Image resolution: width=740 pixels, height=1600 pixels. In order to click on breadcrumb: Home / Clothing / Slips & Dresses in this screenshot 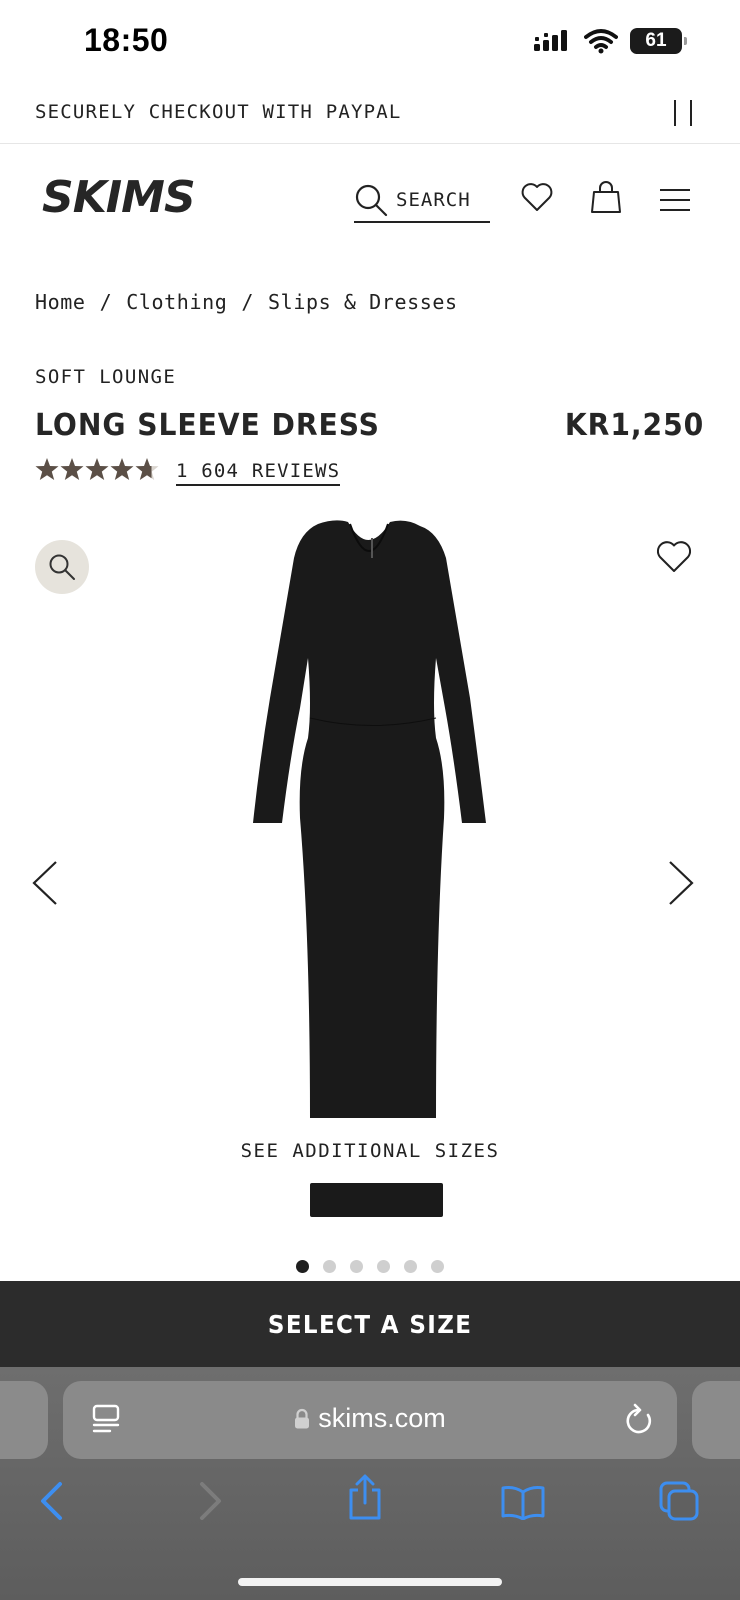, I will do `click(246, 302)`.